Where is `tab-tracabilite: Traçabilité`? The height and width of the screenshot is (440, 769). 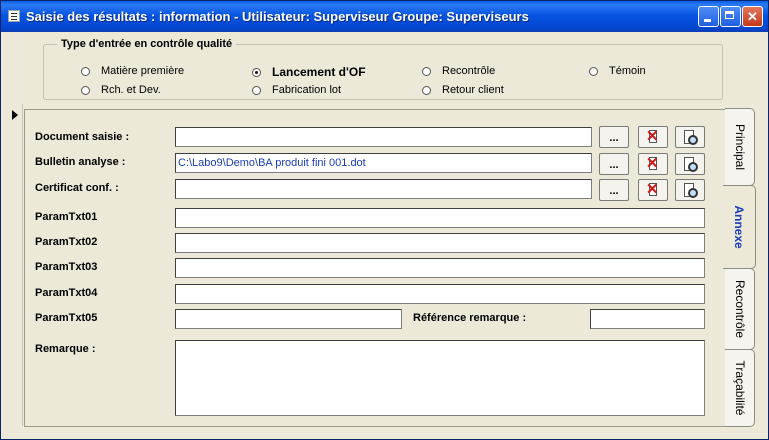 tab-tracabilite: Traçabilité is located at coordinates (740, 388).